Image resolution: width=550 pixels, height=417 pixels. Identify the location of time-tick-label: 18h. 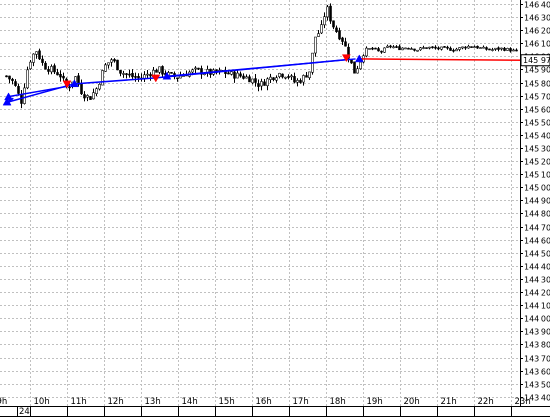
(338, 402).